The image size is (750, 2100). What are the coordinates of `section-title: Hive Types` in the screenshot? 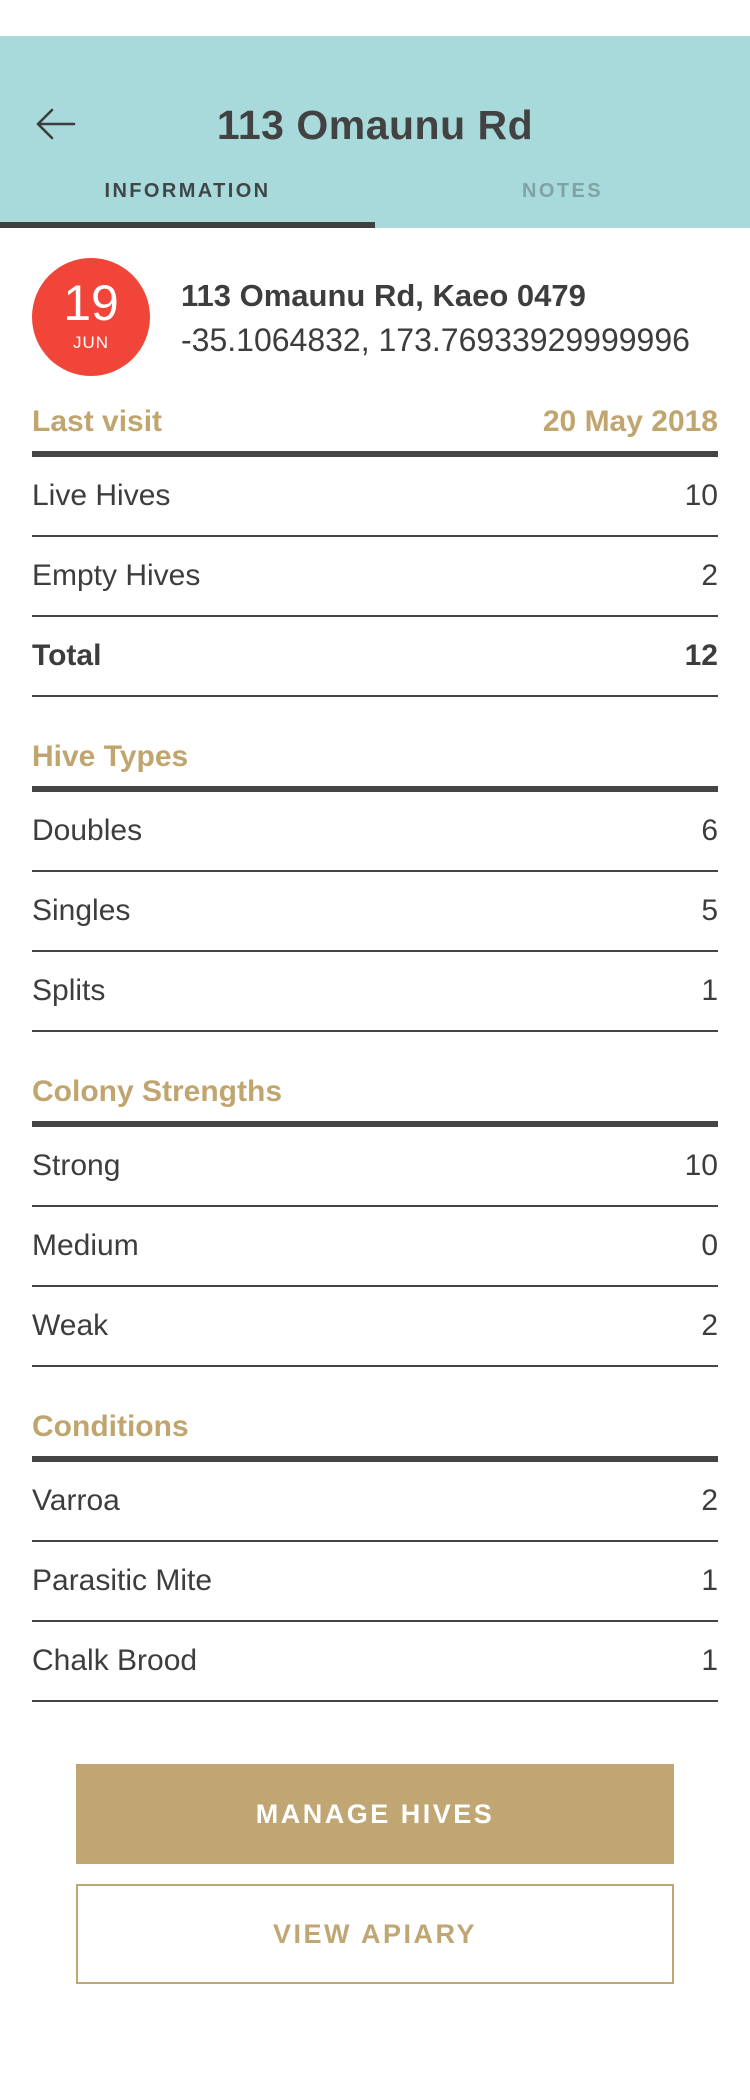 It's located at (110, 756).